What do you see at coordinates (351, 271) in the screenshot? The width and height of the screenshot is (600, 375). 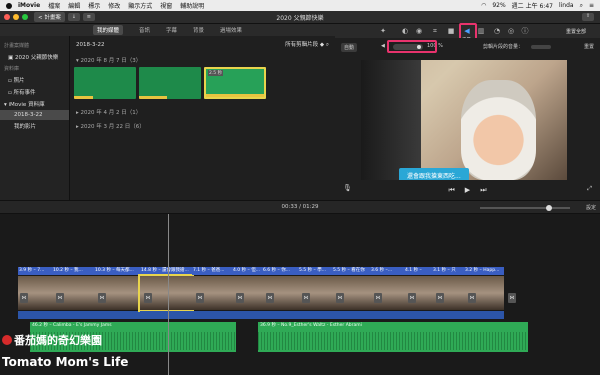 I see `clip-title: 5.5 秒 – 看在你` at bounding box center [351, 271].